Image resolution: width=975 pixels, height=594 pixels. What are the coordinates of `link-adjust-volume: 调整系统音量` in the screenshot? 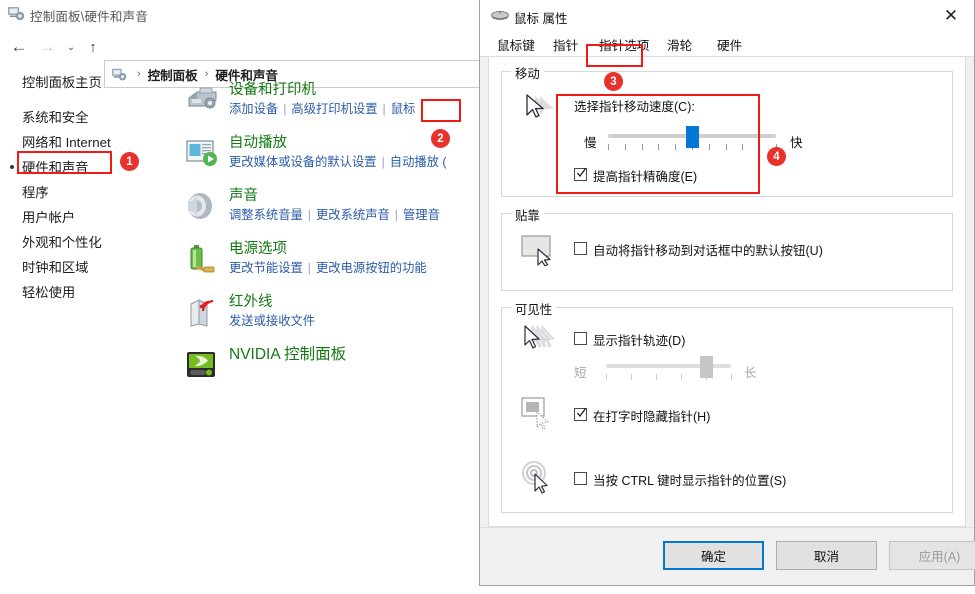 It's located at (266, 215).